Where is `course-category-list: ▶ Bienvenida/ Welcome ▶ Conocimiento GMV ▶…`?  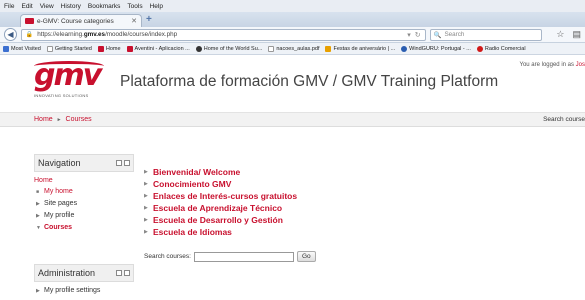
course-category-list: ▶ Bienvenida/ Welcome ▶ Conocimiento GMV ▶… is located at coordinates (220, 202).